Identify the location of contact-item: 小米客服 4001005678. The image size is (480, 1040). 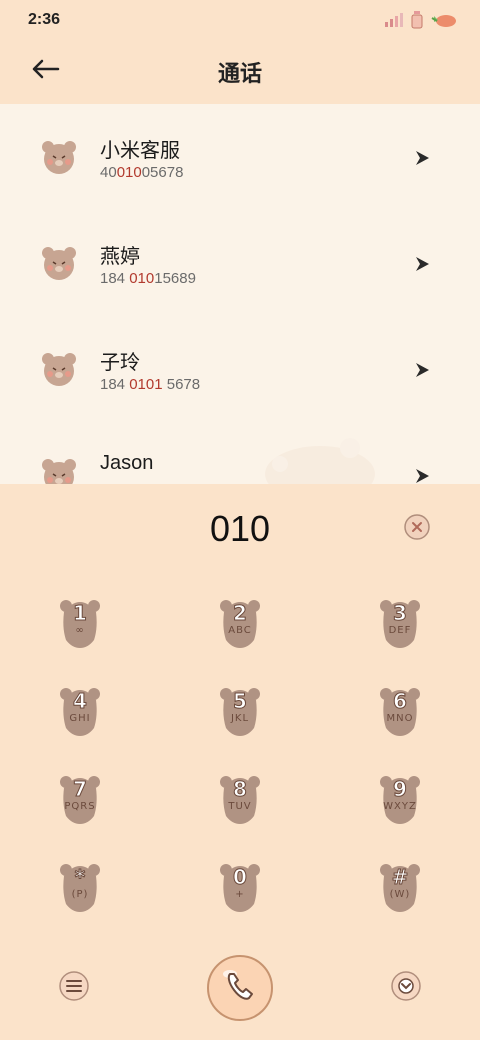
(240, 157).